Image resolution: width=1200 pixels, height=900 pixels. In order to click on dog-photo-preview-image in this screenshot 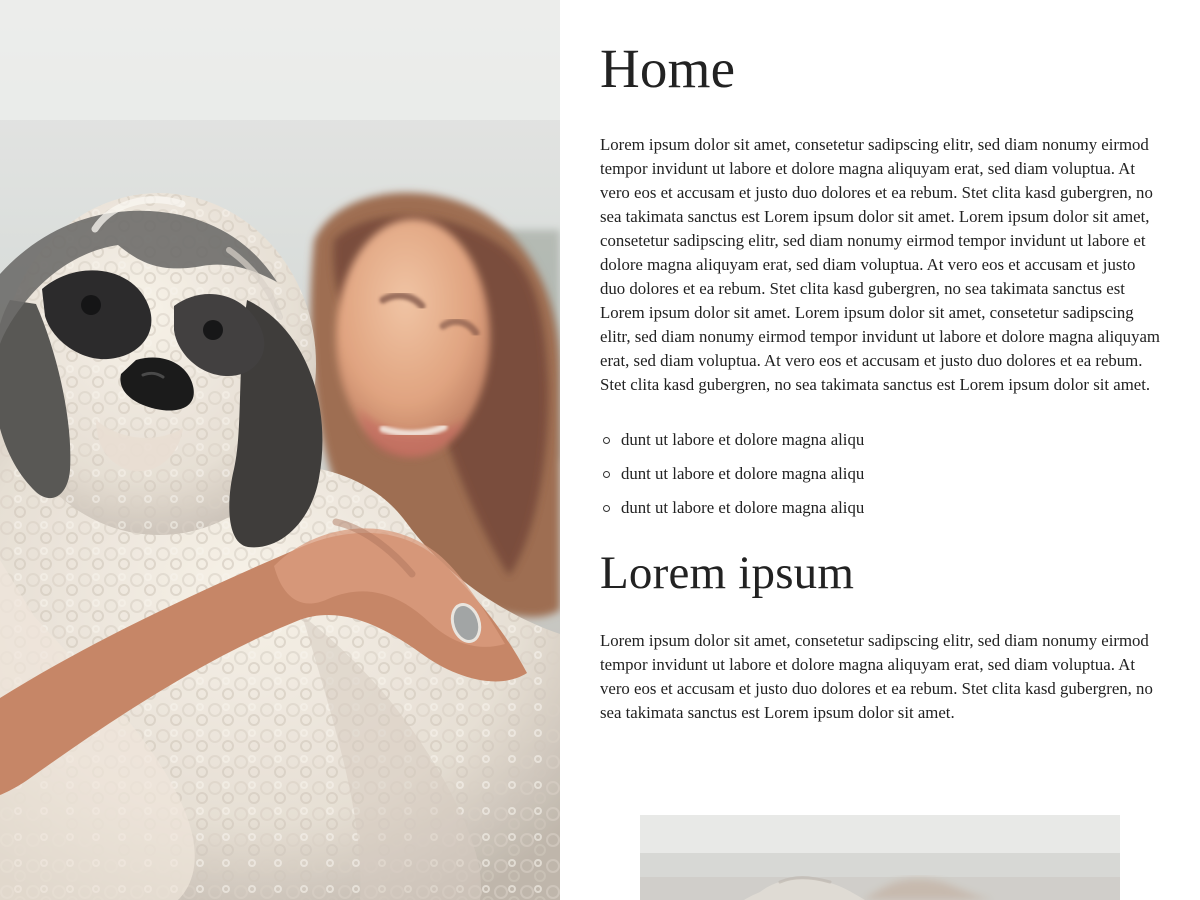, I will do `click(880, 857)`.